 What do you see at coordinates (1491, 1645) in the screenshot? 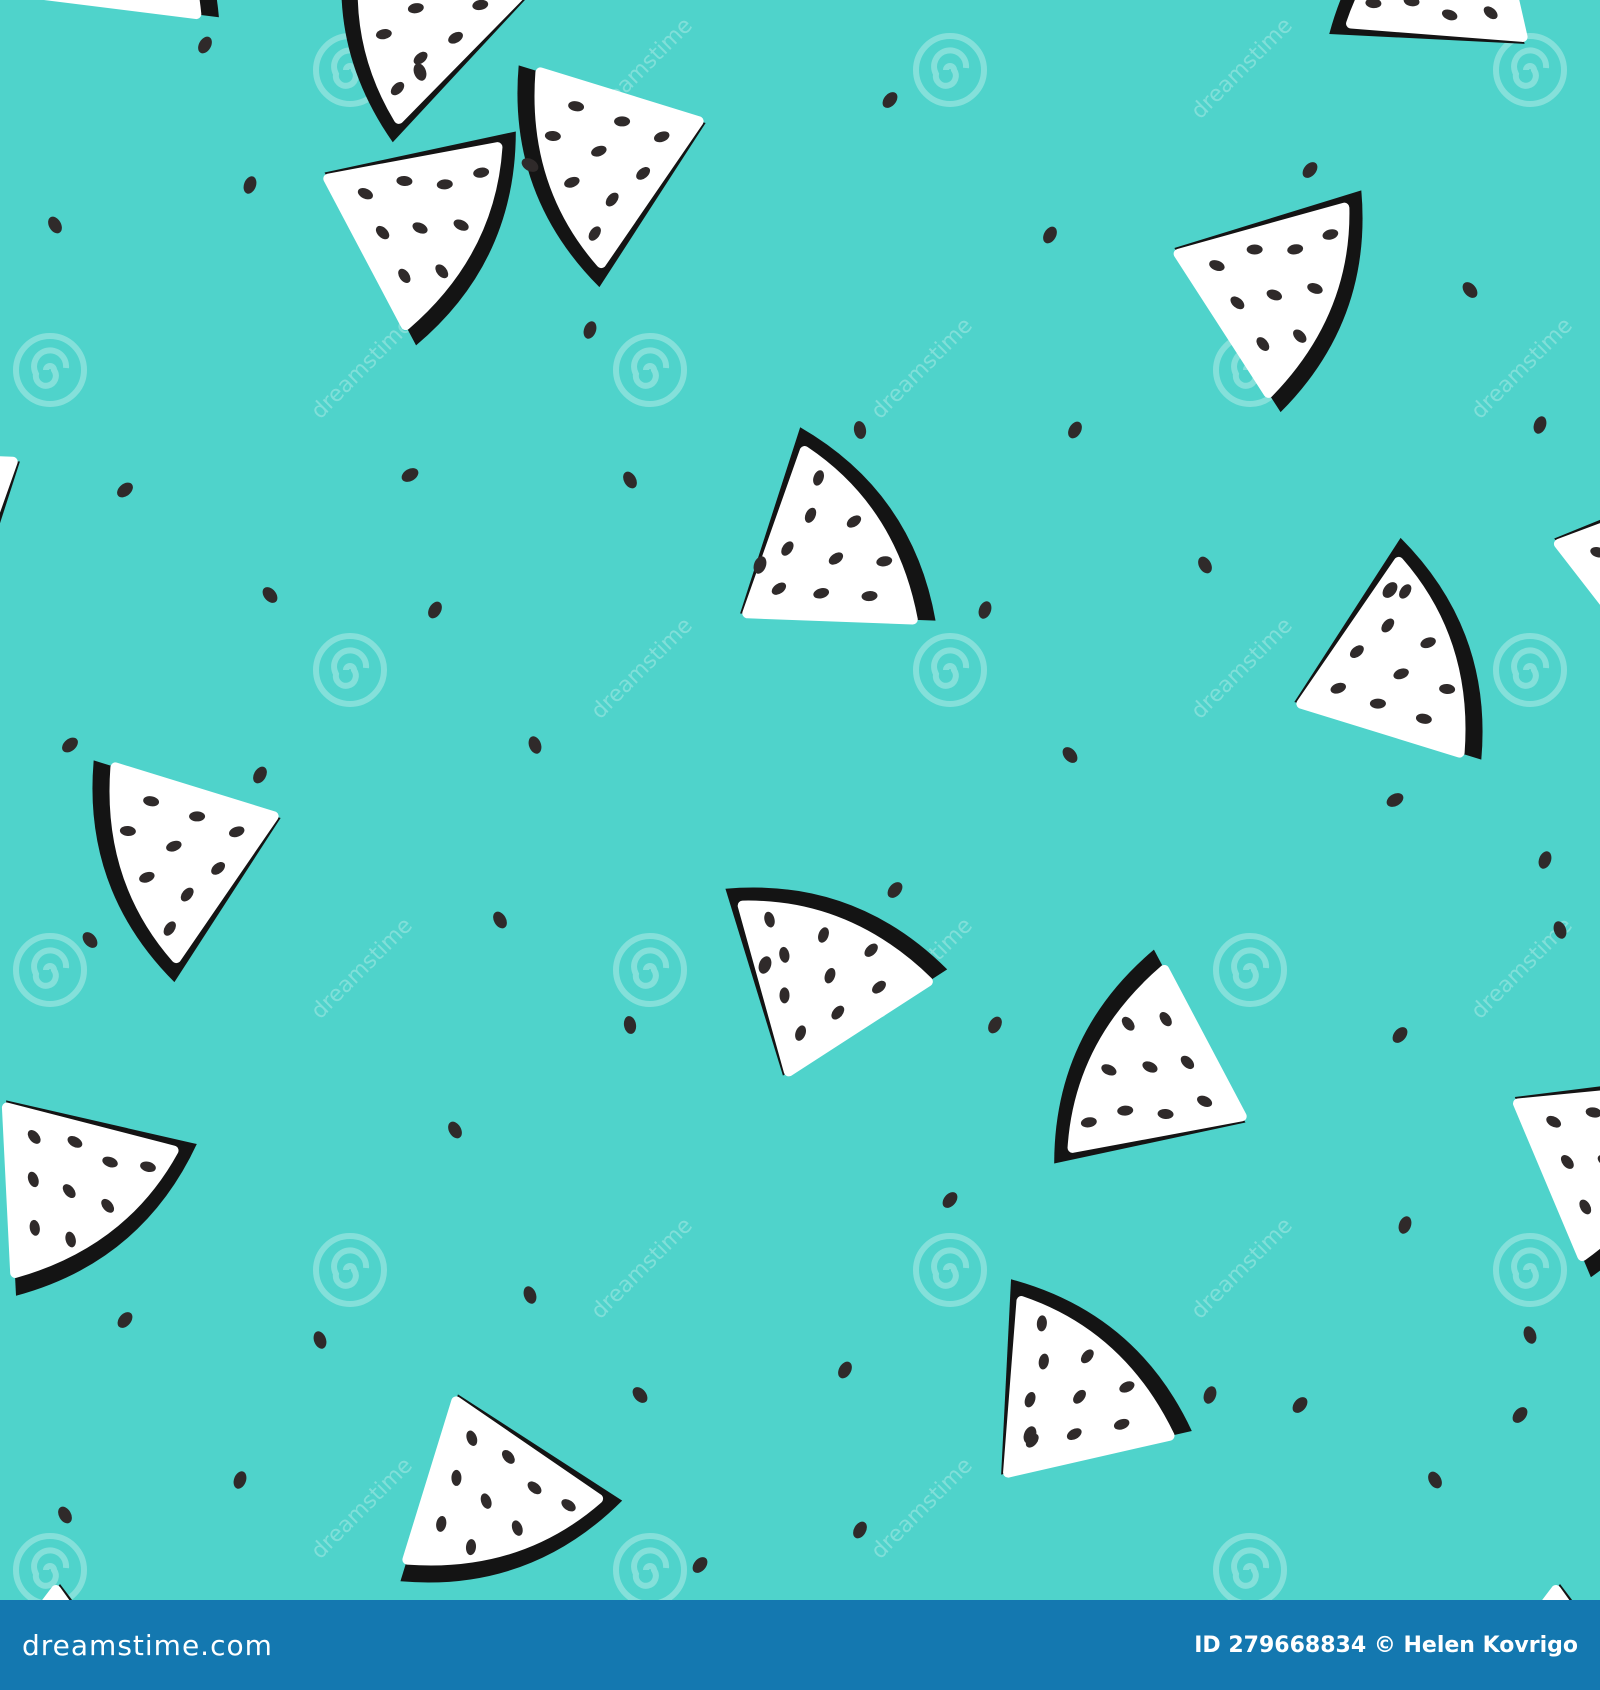
I see `author-name: Helen Kovrigo` at bounding box center [1491, 1645].